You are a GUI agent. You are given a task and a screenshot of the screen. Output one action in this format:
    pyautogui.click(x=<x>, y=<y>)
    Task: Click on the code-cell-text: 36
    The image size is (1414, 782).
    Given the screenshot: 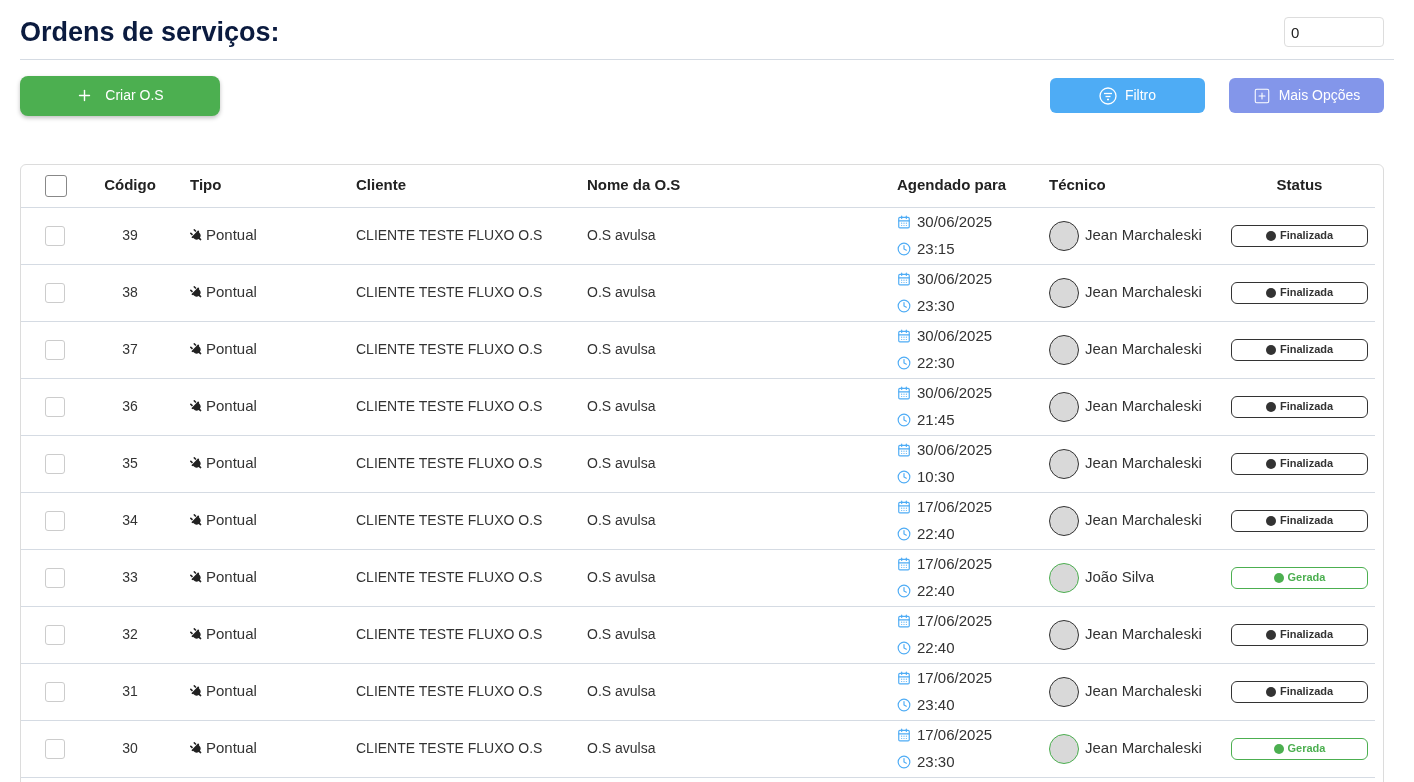 What is the action you would take?
    pyautogui.click(x=130, y=406)
    